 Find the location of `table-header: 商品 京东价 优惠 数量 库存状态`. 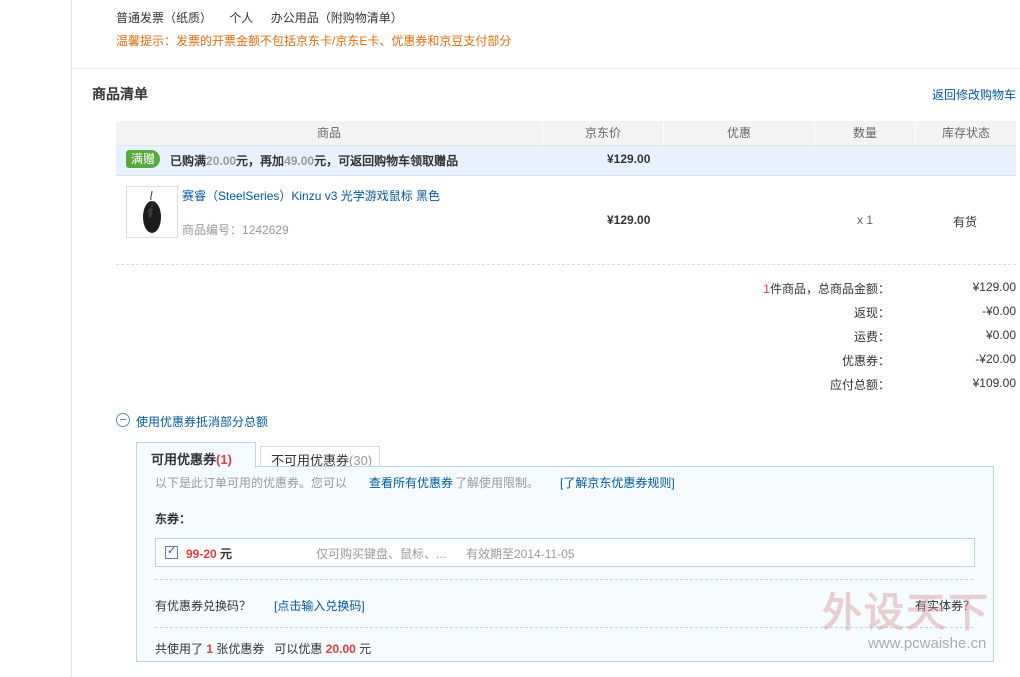

table-header: 商品 京东价 优惠 数量 库存状态 is located at coordinates (566, 133).